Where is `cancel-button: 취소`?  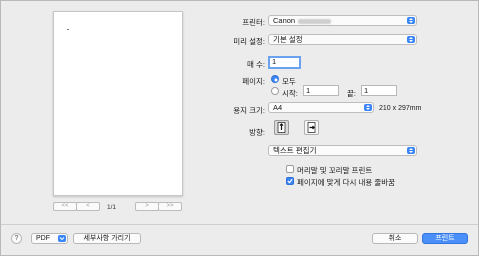 cancel-button: 취소 is located at coordinates (395, 238).